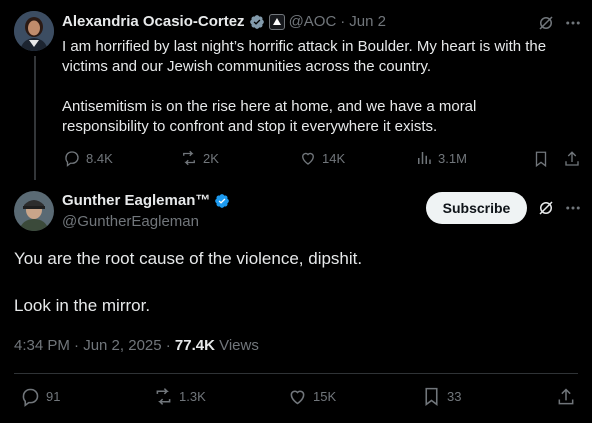 This screenshot has width=592, height=423. I want to click on author-name: Gunther Eagleman™, so click(136, 200).